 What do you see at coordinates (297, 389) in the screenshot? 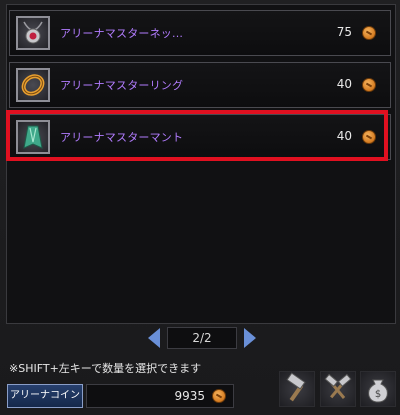
I see `hammer-icon` at bounding box center [297, 389].